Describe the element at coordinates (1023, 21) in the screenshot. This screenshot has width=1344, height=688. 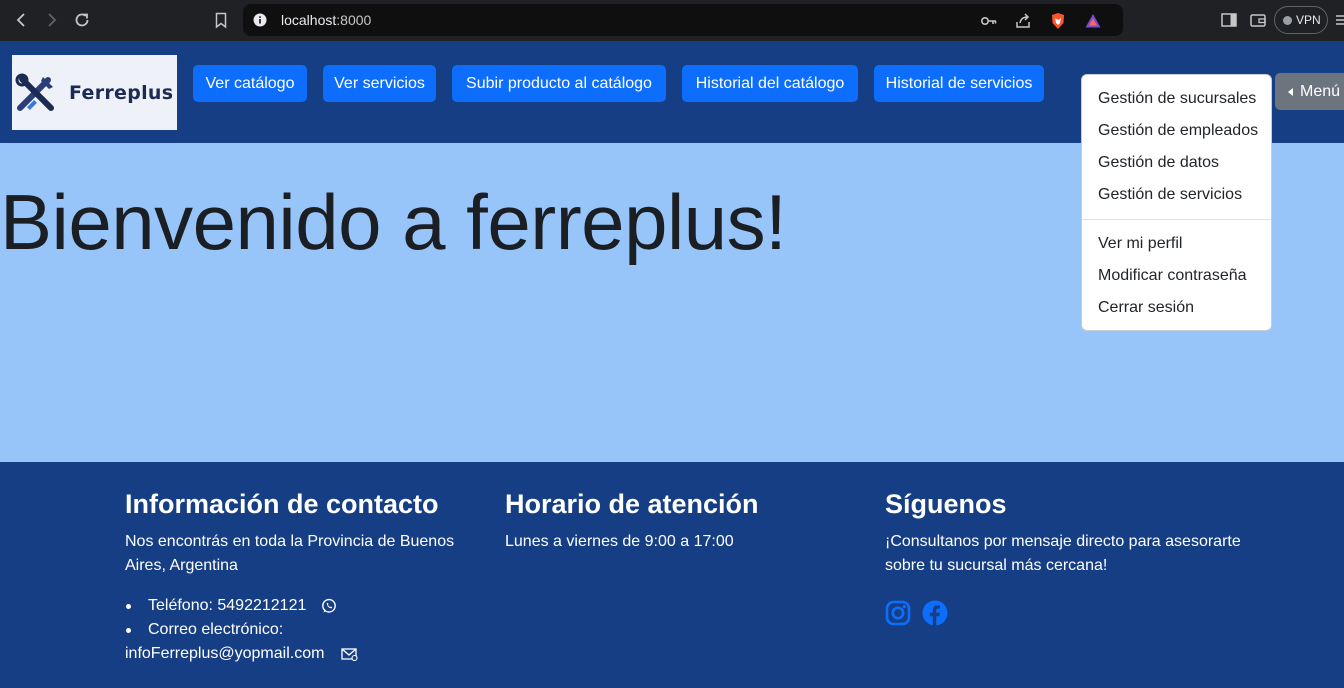
I see `share-icon` at that location.